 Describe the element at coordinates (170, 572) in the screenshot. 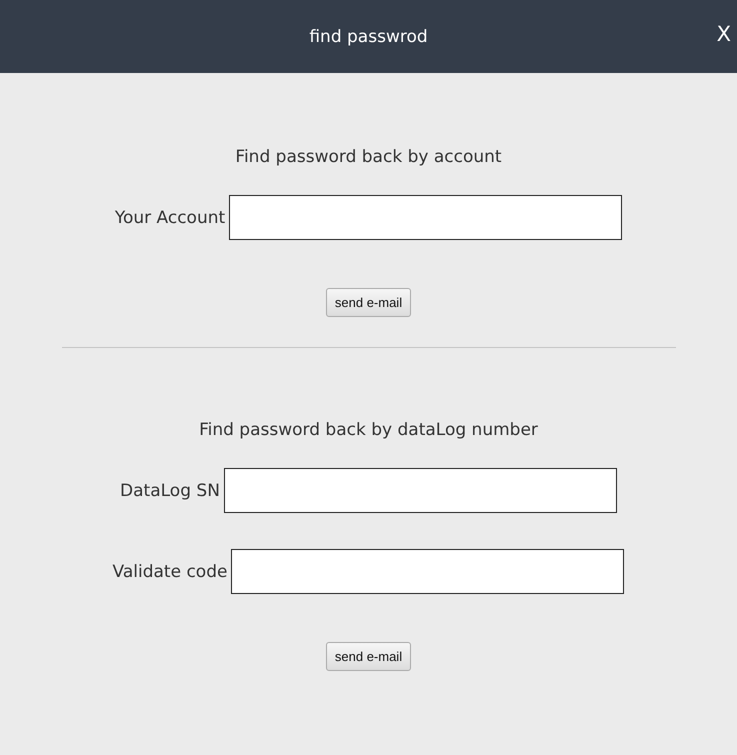

I see `field-label: Validate code` at that location.